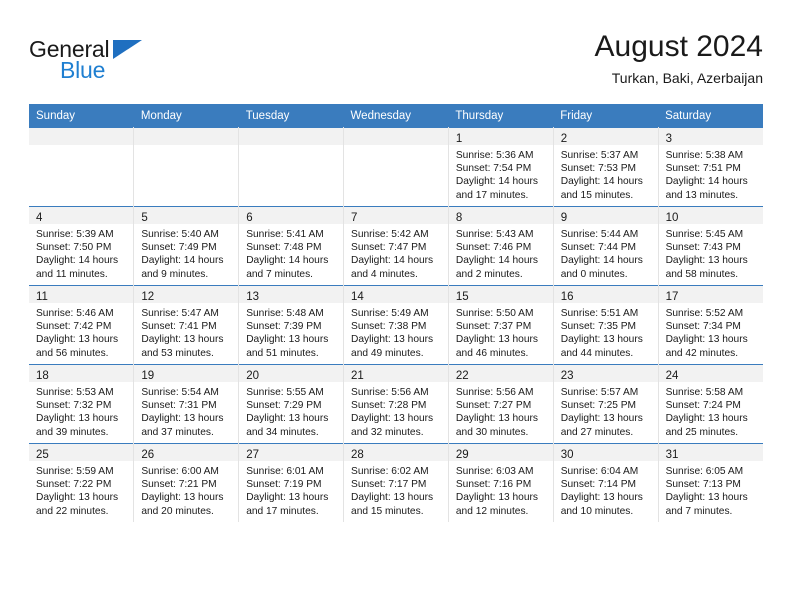  Describe the element at coordinates (389, 485) in the screenshot. I see `sunset-time: Sunset: 7:17 PM` at that location.